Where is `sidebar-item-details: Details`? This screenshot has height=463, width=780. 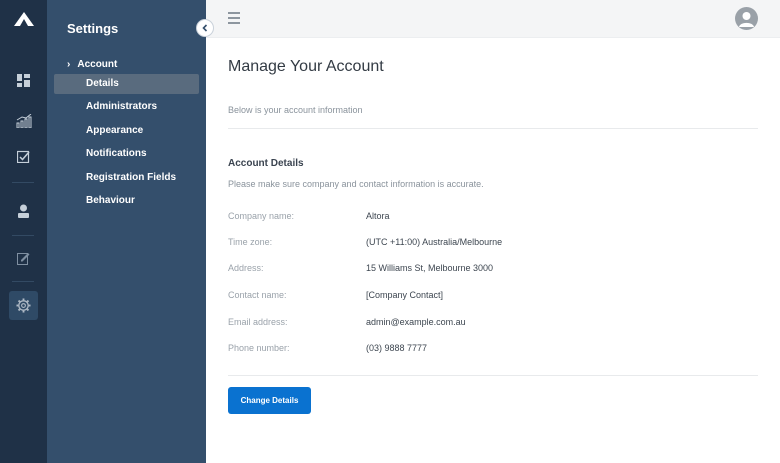
sidebar-item-details: Details is located at coordinates (126, 84).